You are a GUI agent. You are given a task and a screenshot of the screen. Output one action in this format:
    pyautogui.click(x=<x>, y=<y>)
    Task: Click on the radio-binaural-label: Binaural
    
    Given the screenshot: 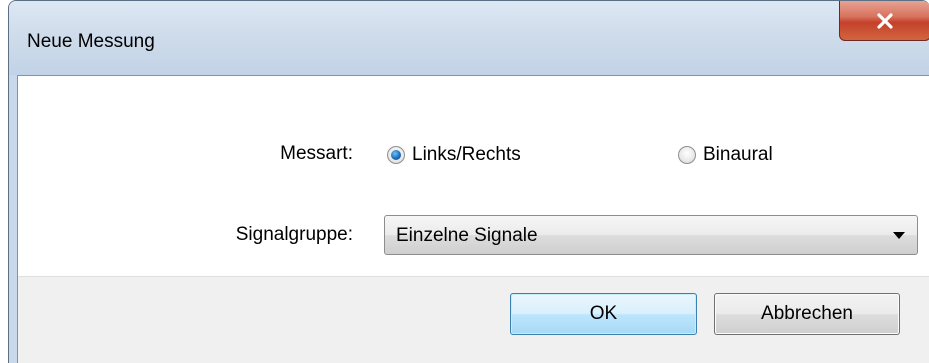 What is the action you would take?
    pyautogui.click(x=738, y=154)
    